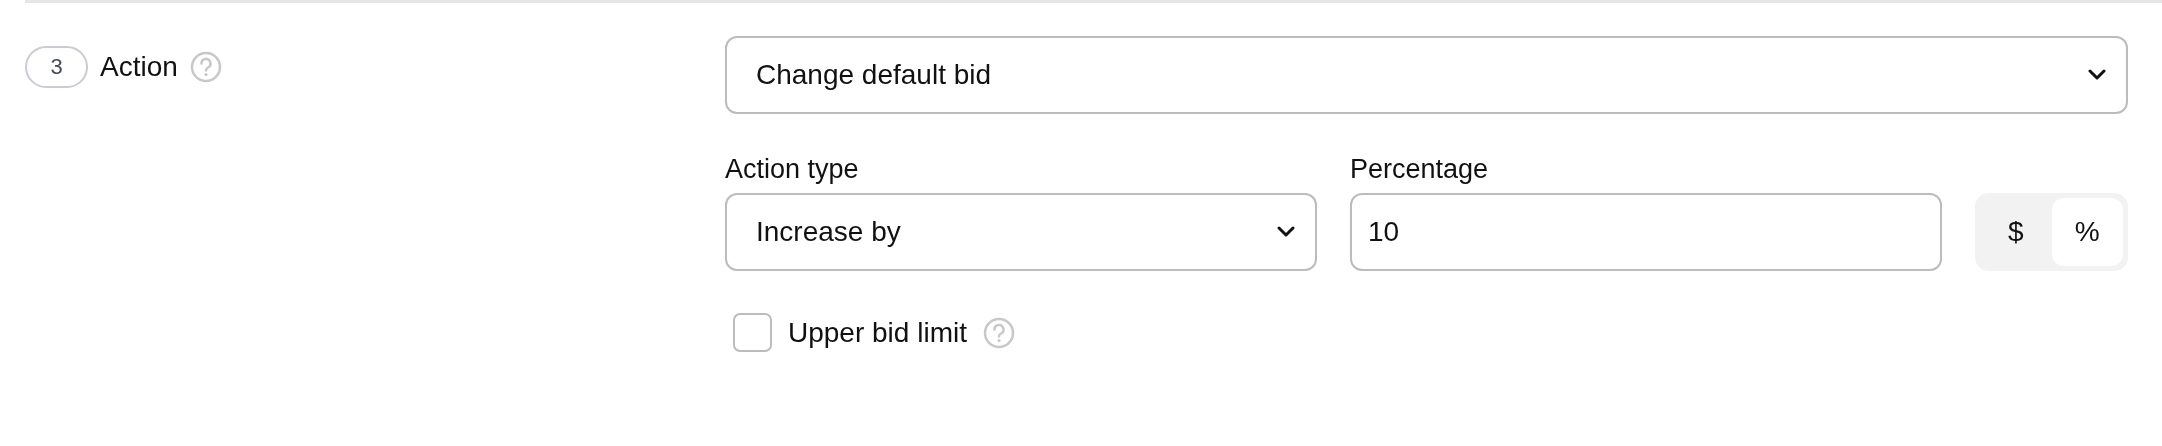  Describe the element at coordinates (1021, 232) in the screenshot. I see `action-type-select: Increase by` at that location.